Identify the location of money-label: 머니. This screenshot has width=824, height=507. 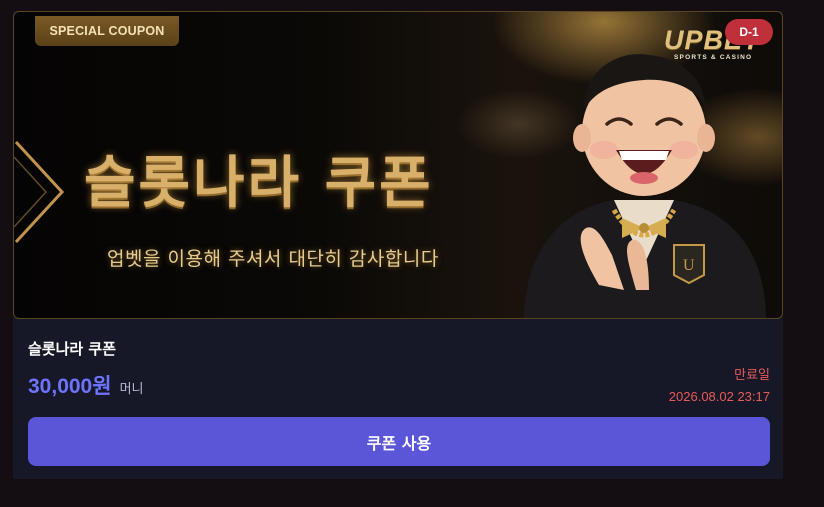
(131, 389).